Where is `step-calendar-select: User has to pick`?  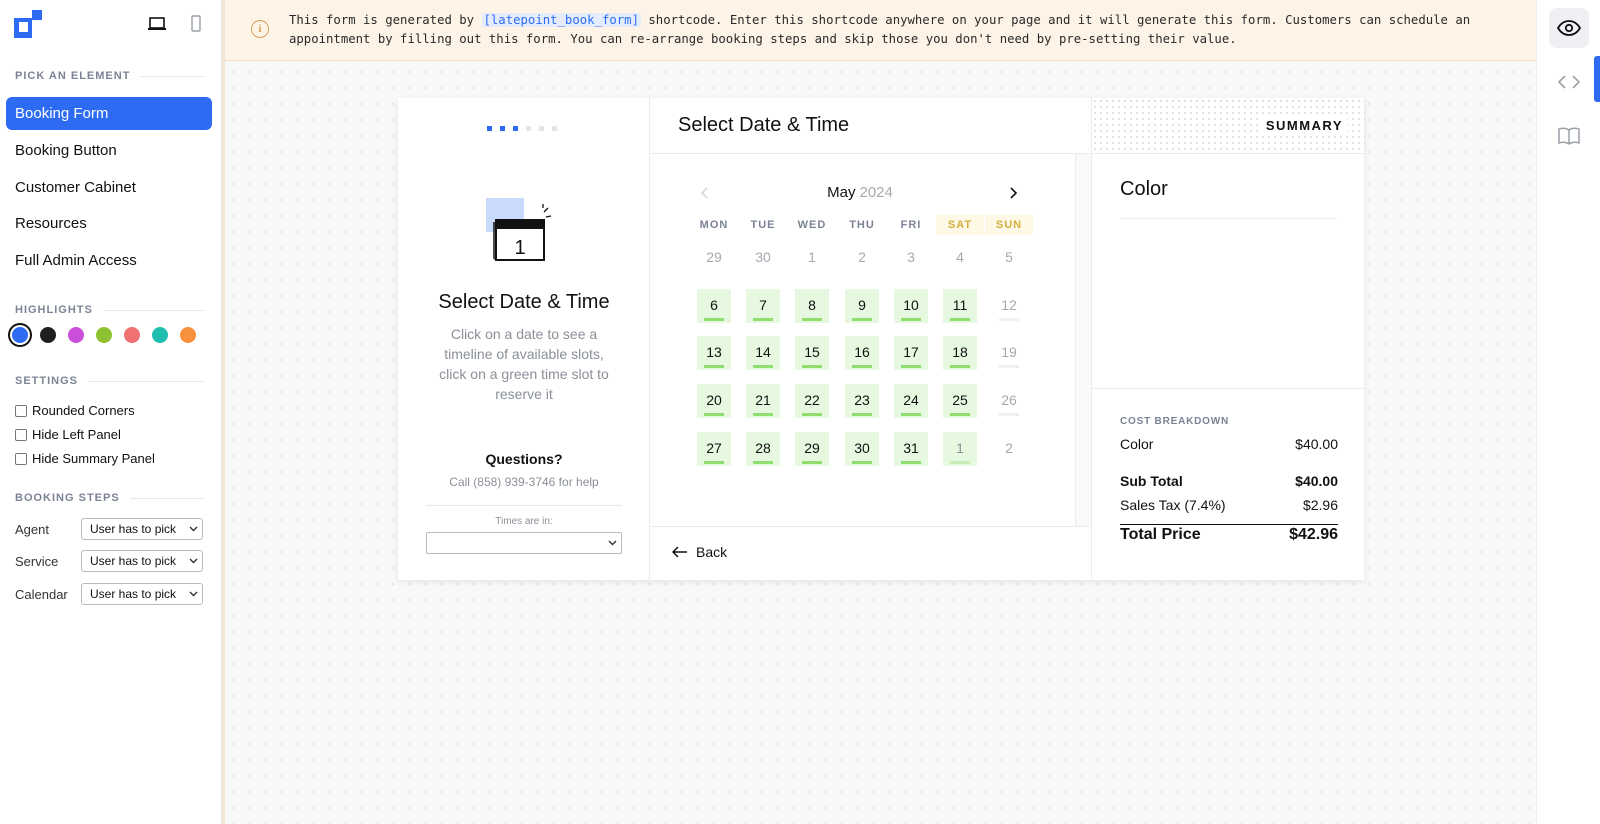 step-calendar-select: User has to pick is located at coordinates (142, 594).